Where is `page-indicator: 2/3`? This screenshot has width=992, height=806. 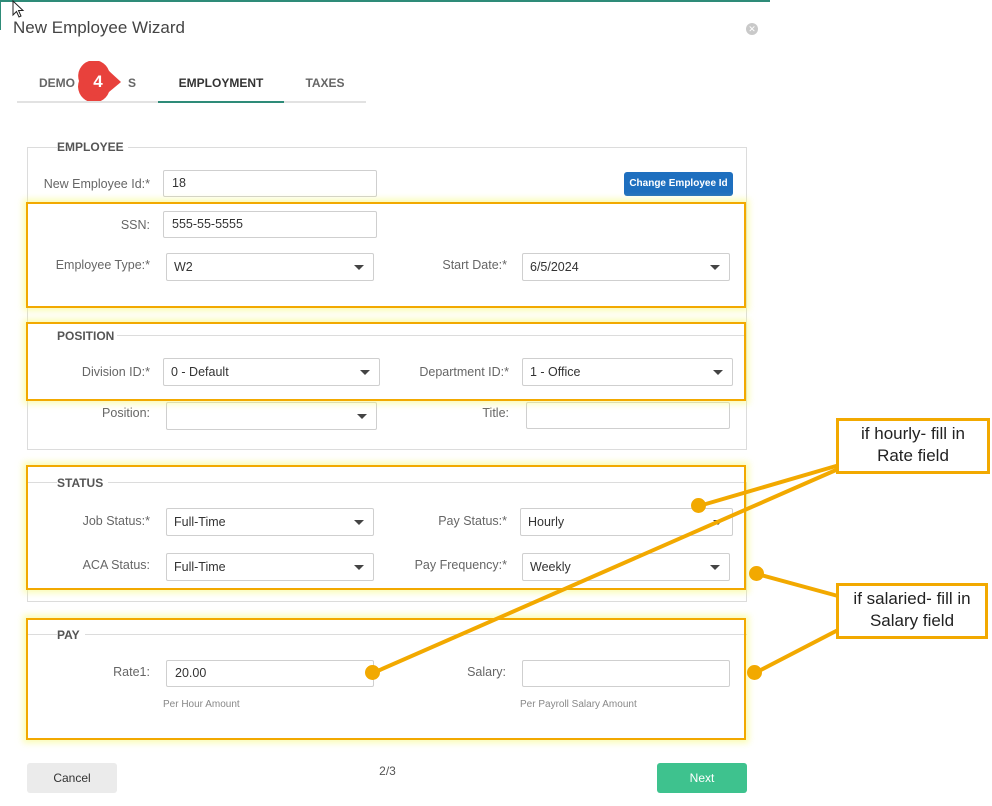 page-indicator: 2/3 is located at coordinates (387, 771).